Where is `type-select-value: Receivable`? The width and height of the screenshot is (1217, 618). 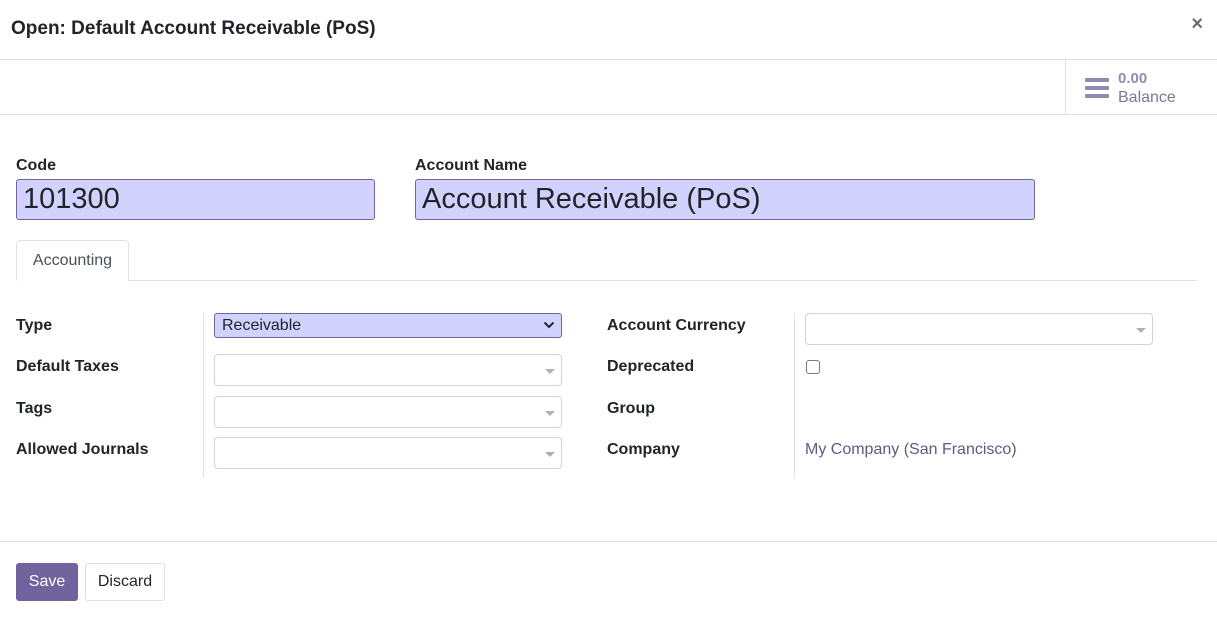
type-select-value: Receivable is located at coordinates (262, 325).